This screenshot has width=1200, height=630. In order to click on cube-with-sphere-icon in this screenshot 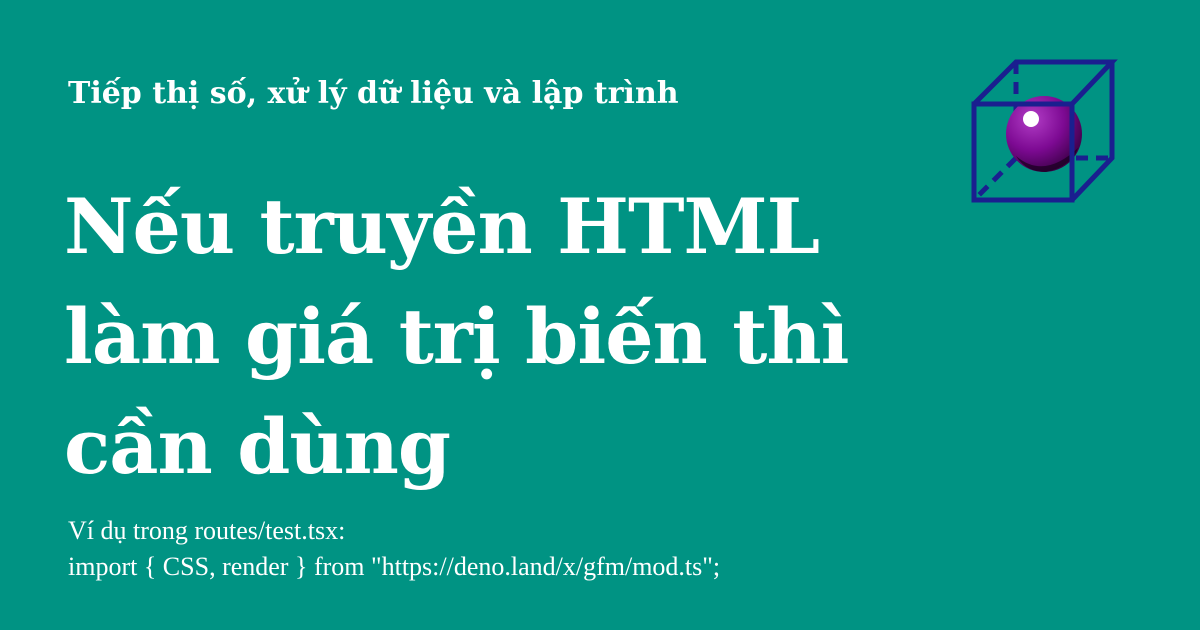, I will do `click(1044, 131)`.